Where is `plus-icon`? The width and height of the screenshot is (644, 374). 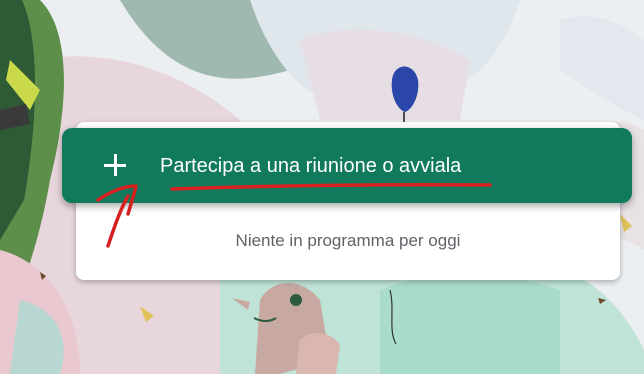 plus-icon is located at coordinates (115, 165).